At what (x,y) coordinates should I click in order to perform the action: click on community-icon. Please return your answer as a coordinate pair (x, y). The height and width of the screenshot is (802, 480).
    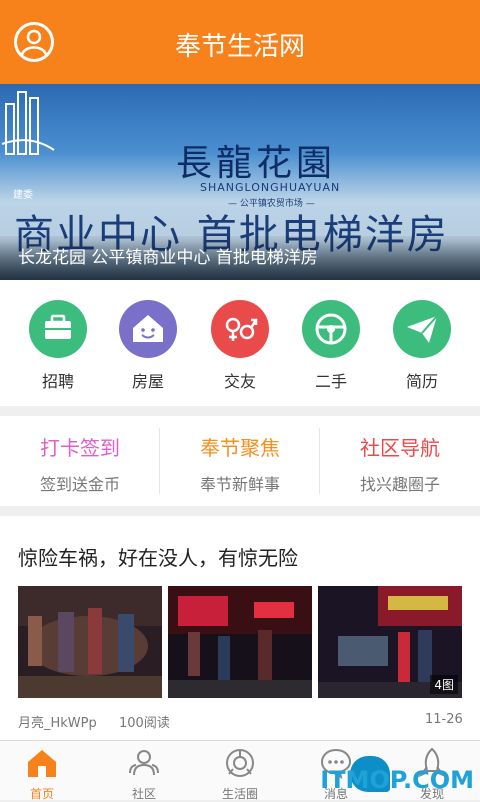
    Looking at the image, I should click on (144, 763).